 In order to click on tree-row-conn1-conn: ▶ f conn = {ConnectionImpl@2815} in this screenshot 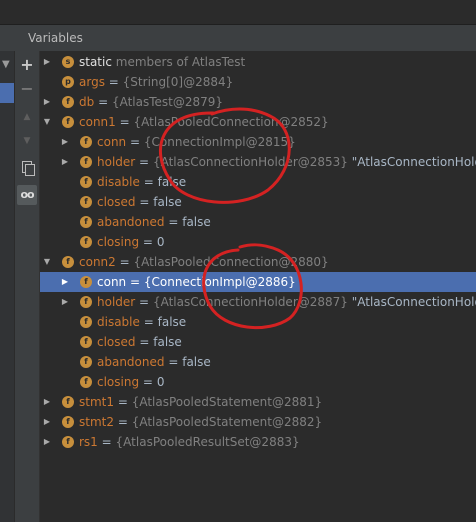, I will do `click(258, 142)`.